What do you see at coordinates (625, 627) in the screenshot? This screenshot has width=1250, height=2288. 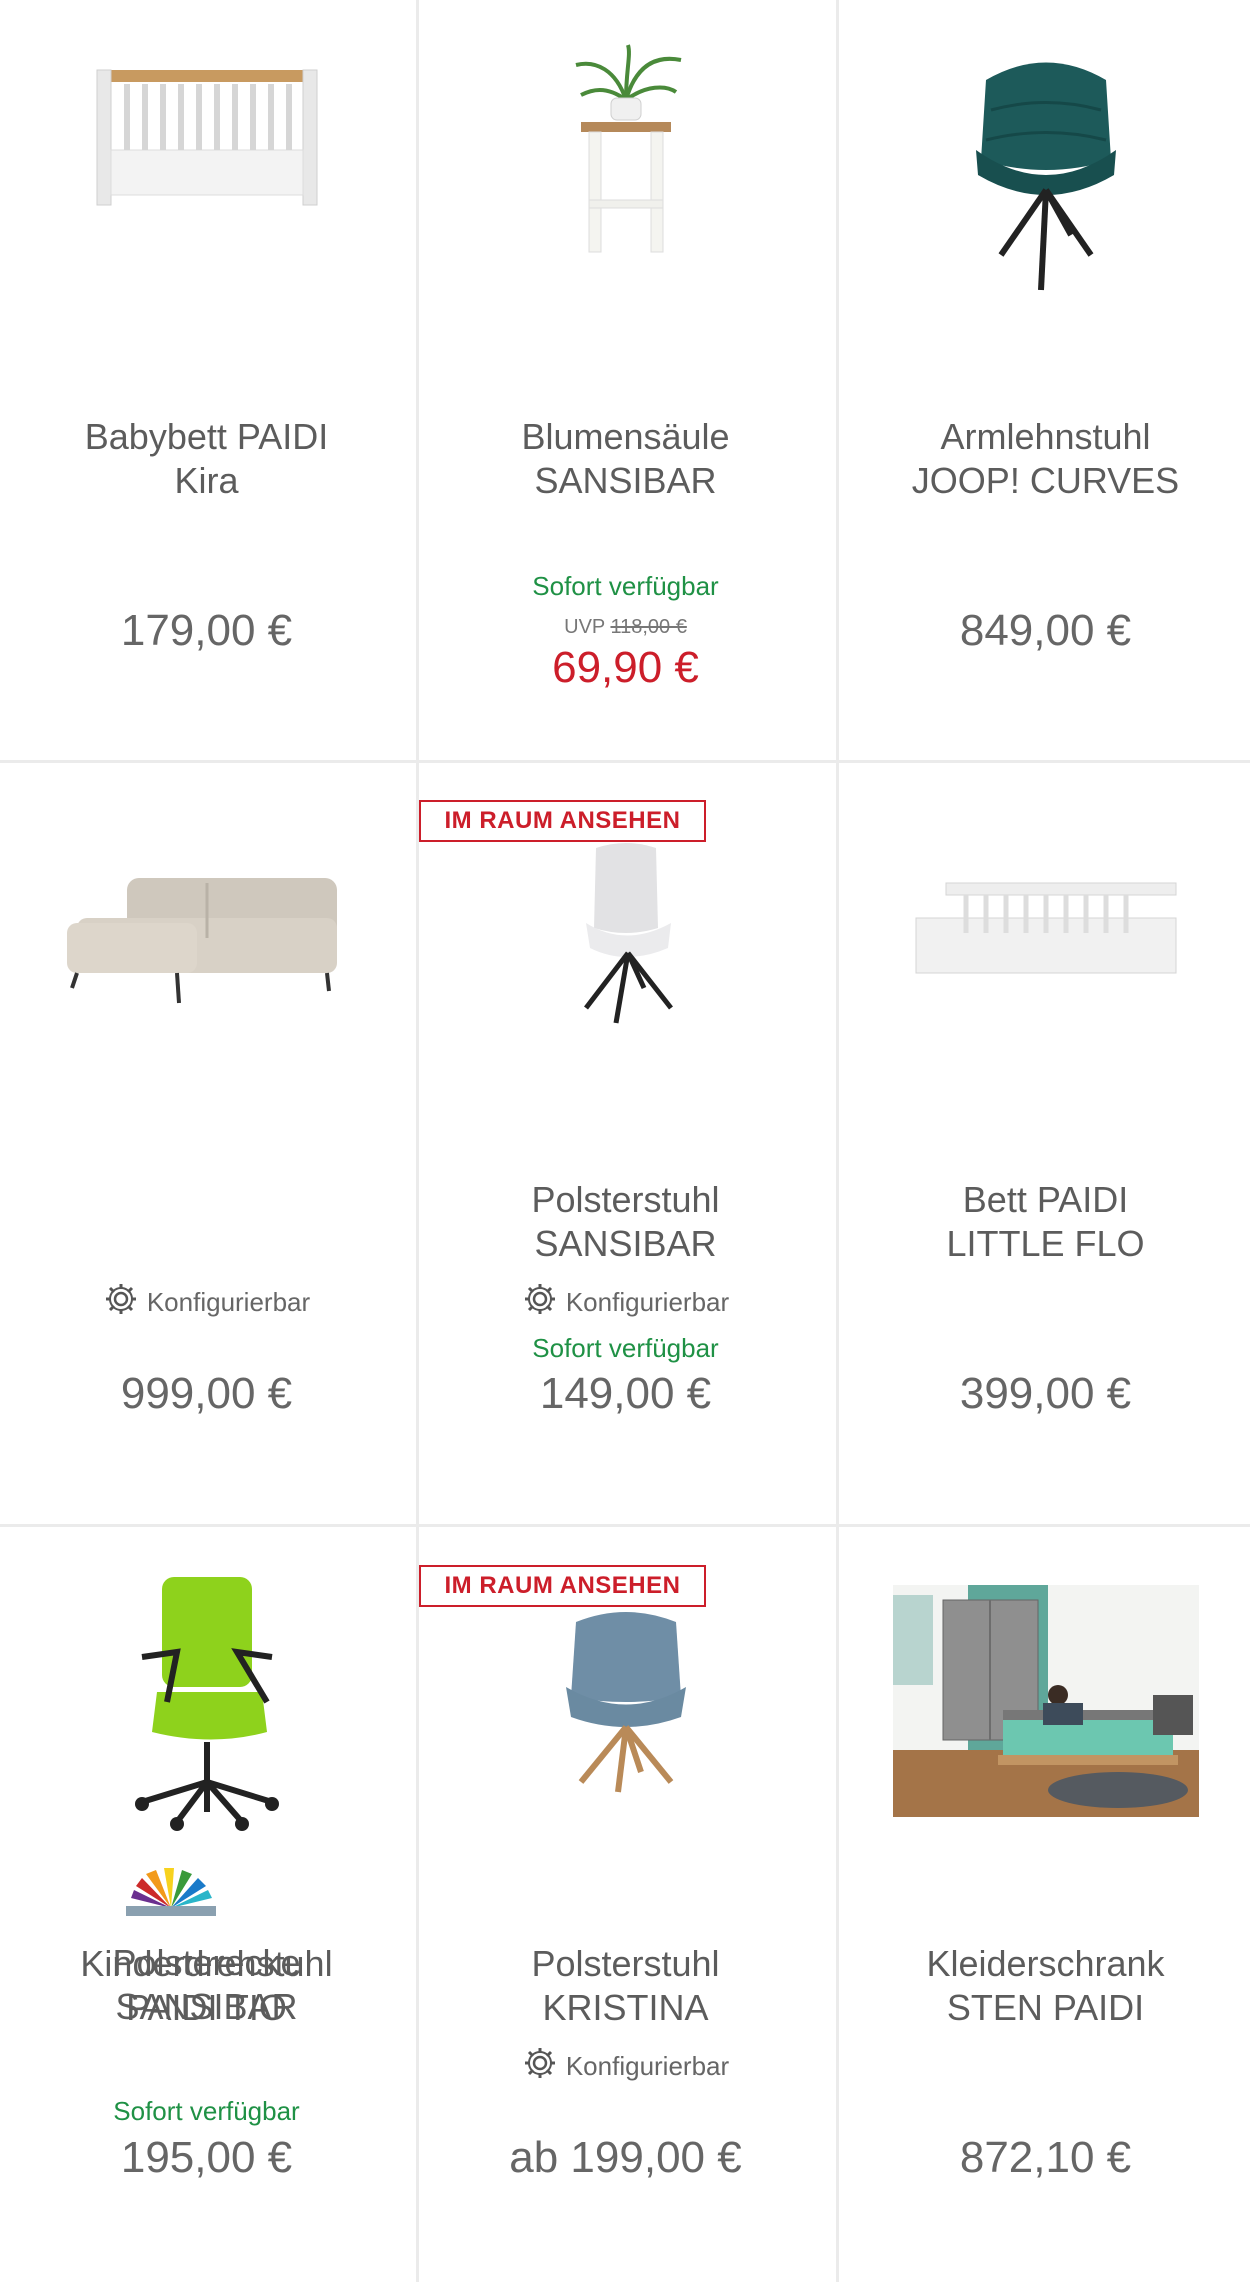 I see `uvp-price: UVP 118,00 €` at bounding box center [625, 627].